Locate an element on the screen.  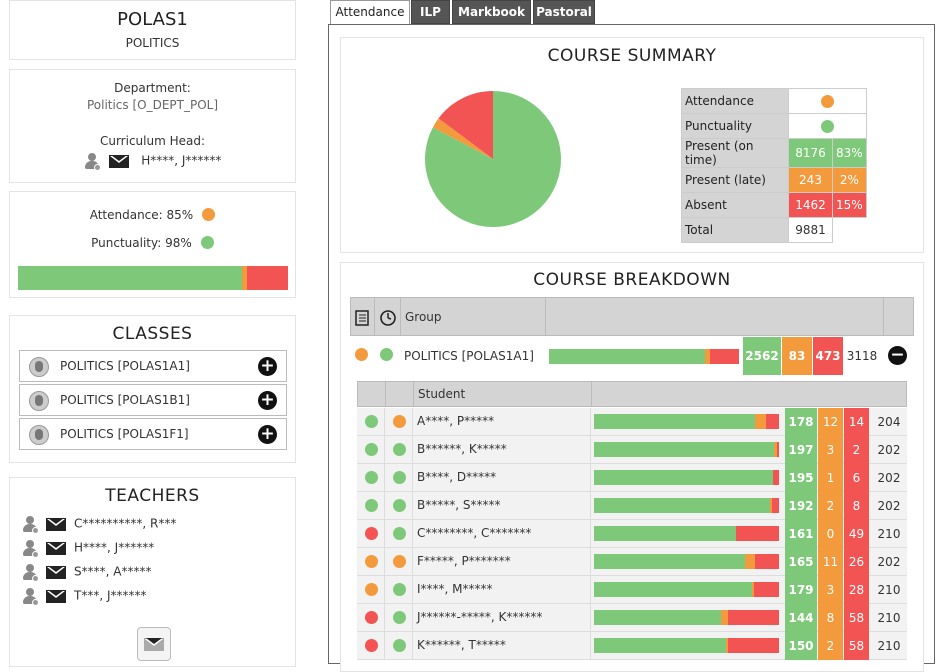
student-late-count: 3 is located at coordinates (830, 590).